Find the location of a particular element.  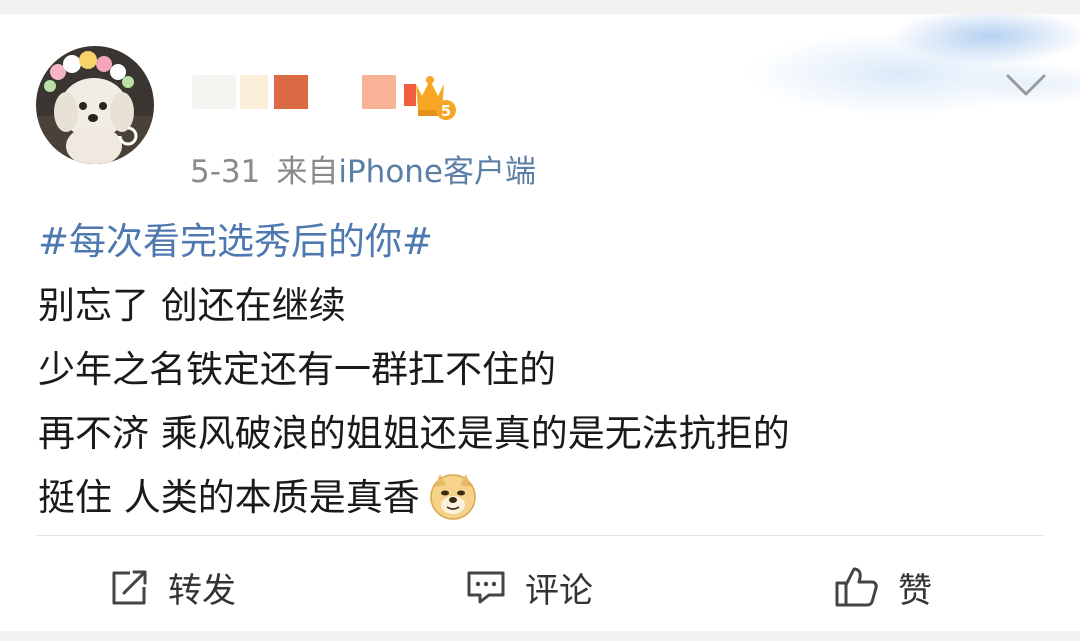

post-meta: 5-31 来自iPhone客户端 is located at coordinates (363, 168).